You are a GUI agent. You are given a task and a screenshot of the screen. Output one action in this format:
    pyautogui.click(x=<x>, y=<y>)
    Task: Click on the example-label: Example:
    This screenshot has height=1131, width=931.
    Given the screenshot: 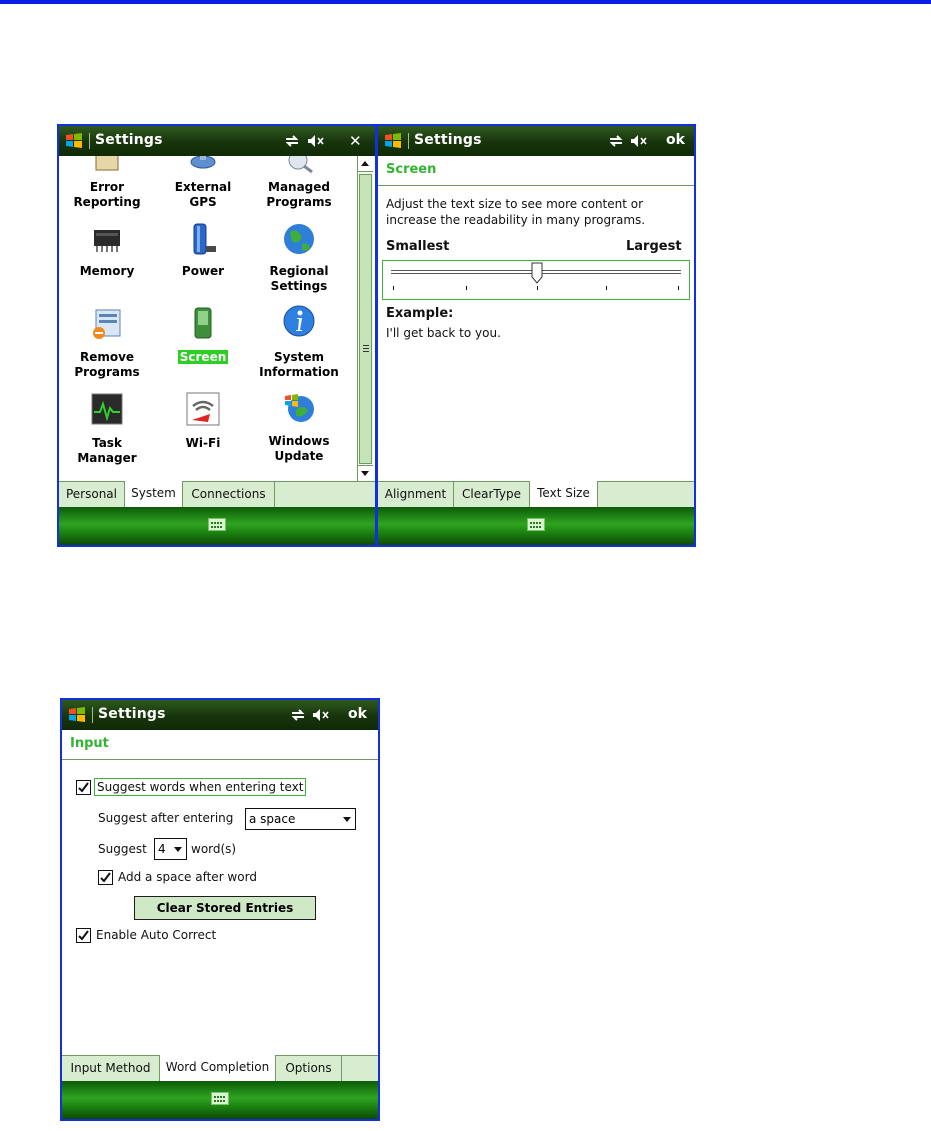 What is the action you would take?
    pyautogui.click(x=420, y=313)
    